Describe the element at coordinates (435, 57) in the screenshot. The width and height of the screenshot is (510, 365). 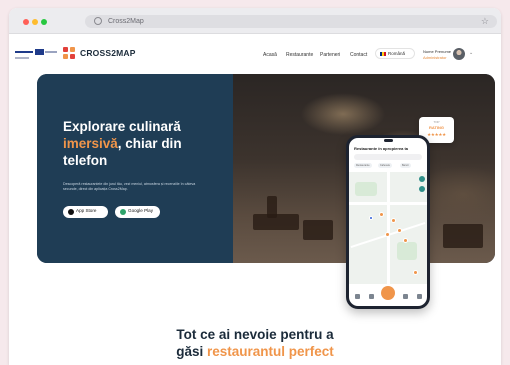
I see `user-role: Administrator` at that location.